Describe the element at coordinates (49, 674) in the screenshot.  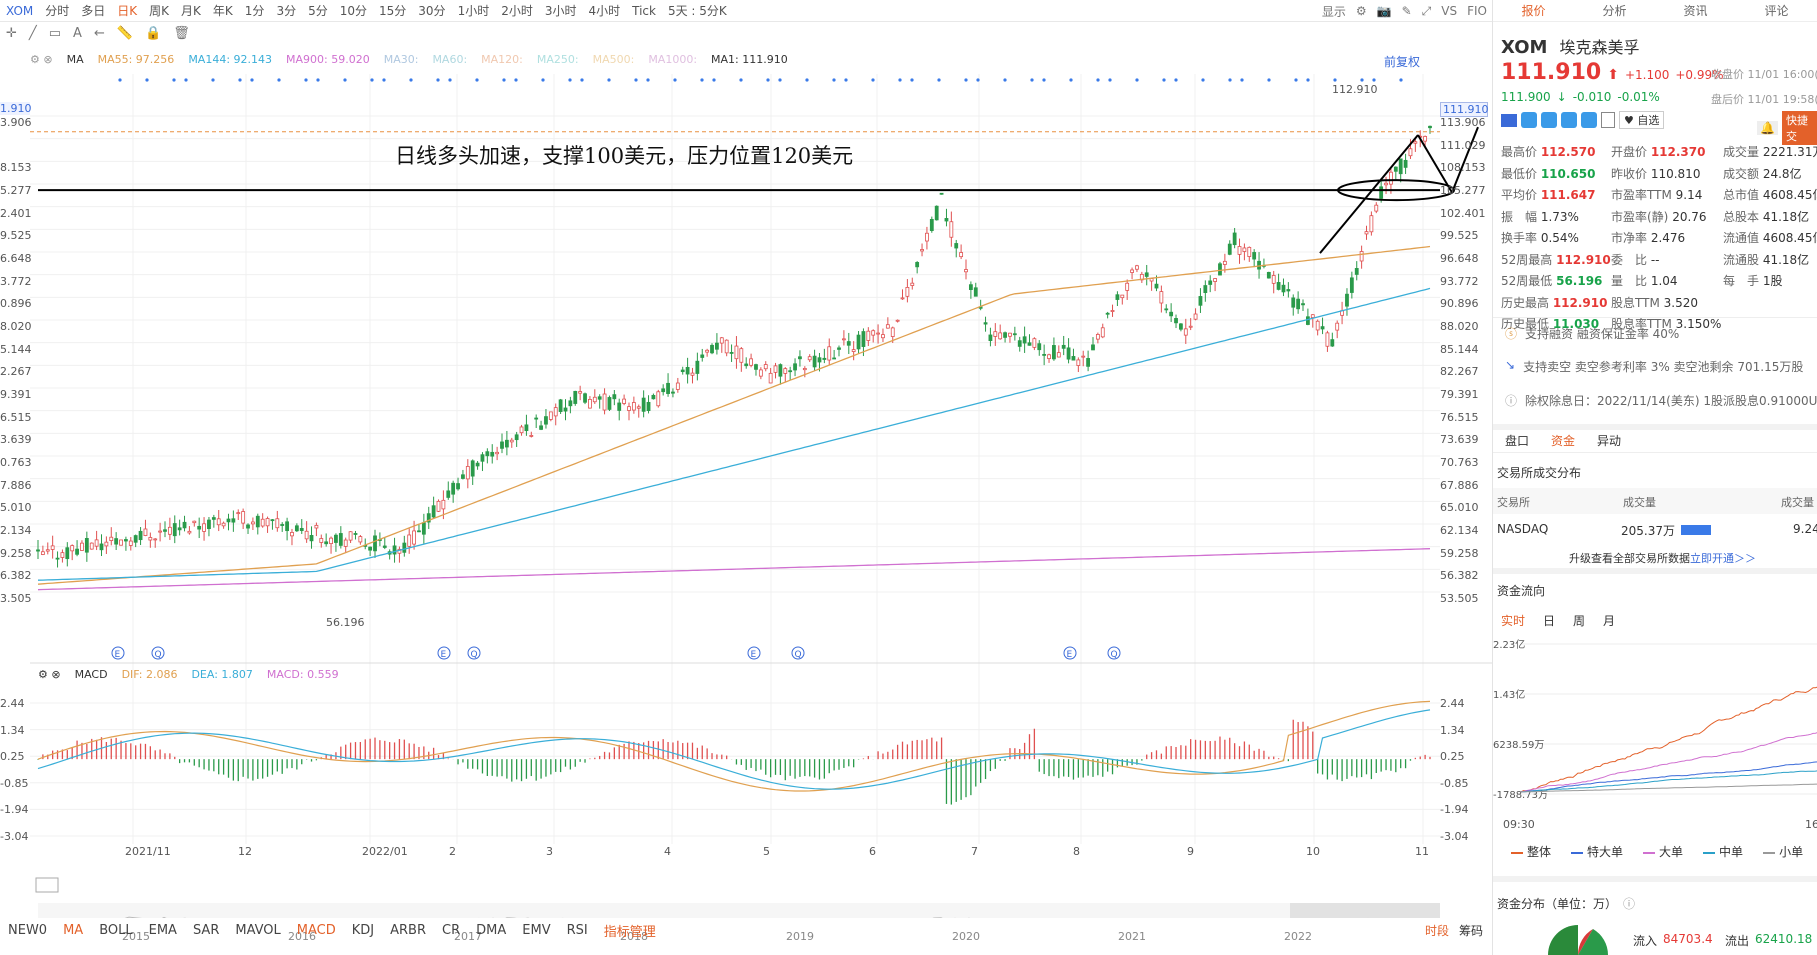
I see `macd-settings-icon: ⚙ ⊗` at that location.